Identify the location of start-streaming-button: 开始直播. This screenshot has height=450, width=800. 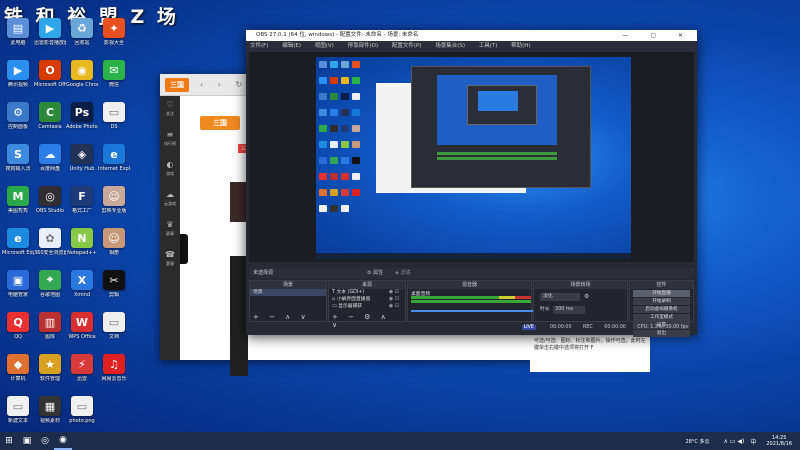
(661, 293).